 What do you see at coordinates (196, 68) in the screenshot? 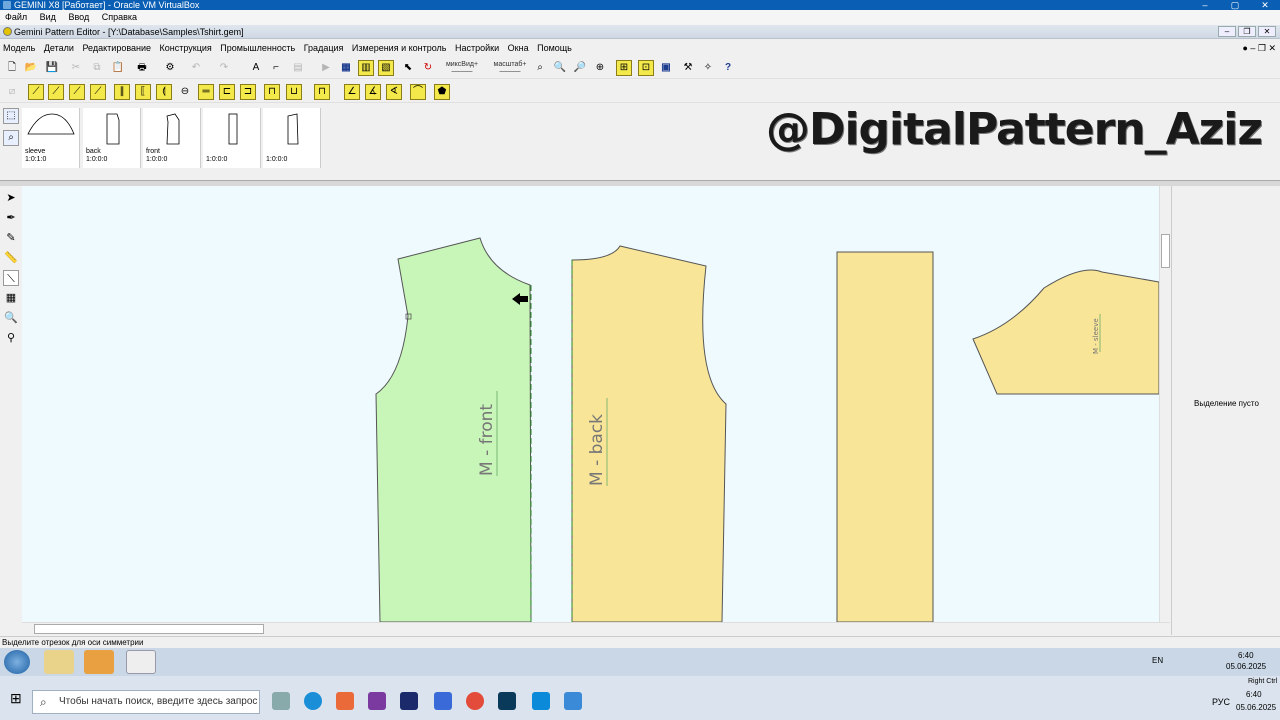
I see `undo-icon: ↶` at bounding box center [196, 68].